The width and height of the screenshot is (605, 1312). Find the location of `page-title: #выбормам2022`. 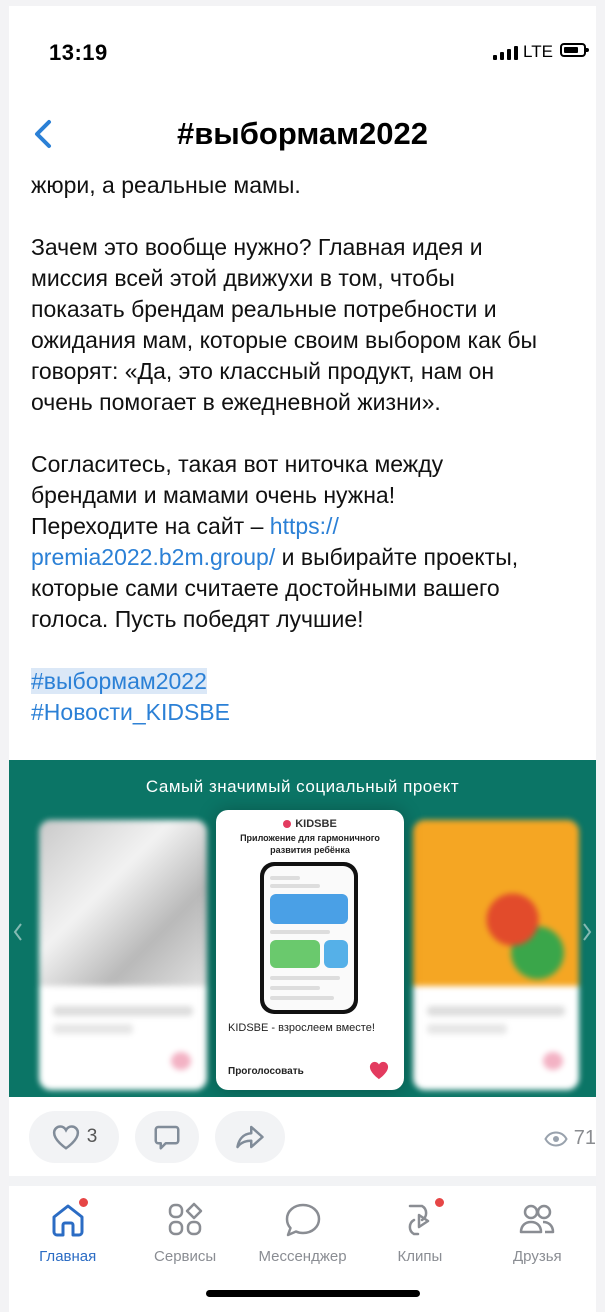

page-title: #выбормам2022 is located at coordinates (302, 133).